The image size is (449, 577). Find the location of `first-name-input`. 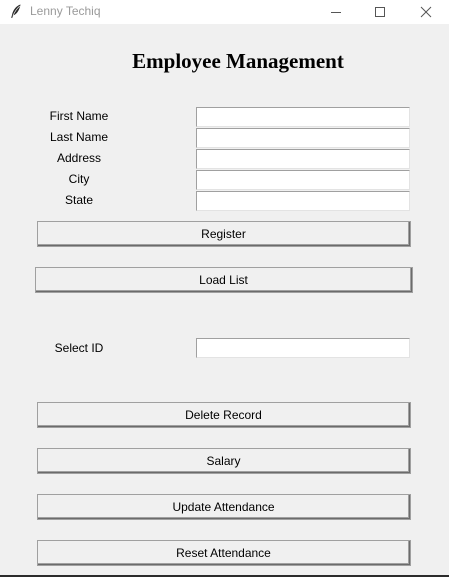

first-name-input is located at coordinates (303, 117).